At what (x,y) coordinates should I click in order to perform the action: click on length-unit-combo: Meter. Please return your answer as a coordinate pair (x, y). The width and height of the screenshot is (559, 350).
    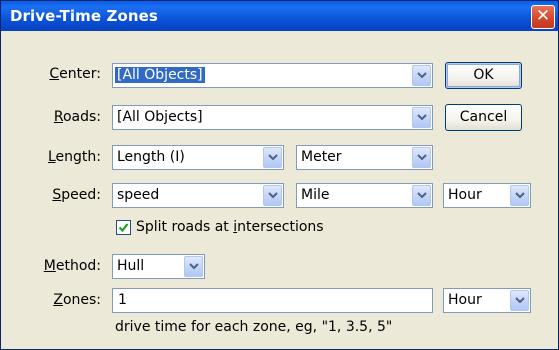
    Looking at the image, I should click on (364, 157).